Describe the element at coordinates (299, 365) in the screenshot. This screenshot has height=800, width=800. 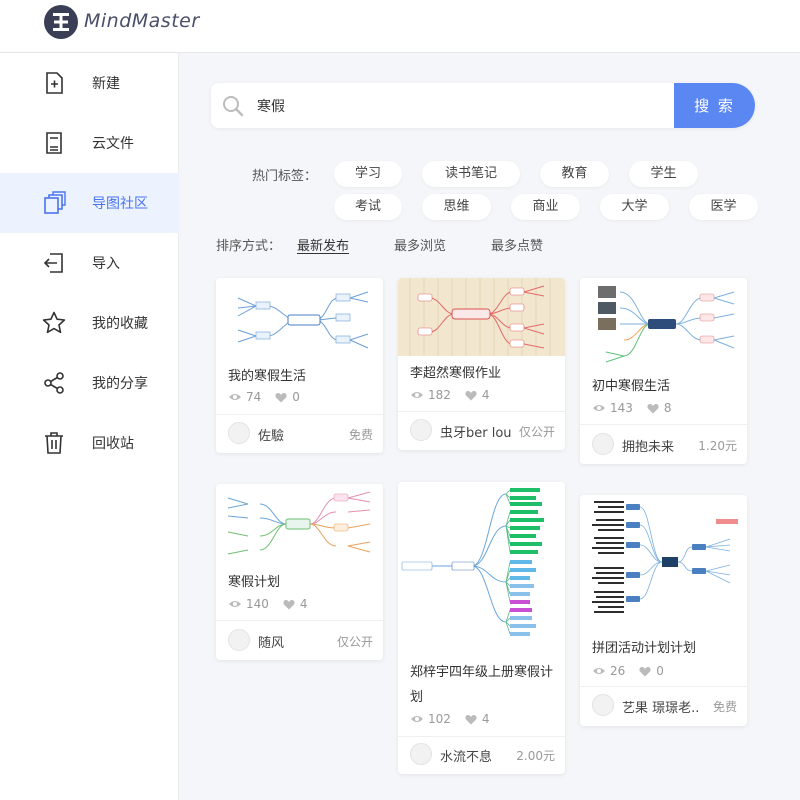
I see `mindmap-card: 我的寒假生活 74 0 佐驗 免费` at that location.